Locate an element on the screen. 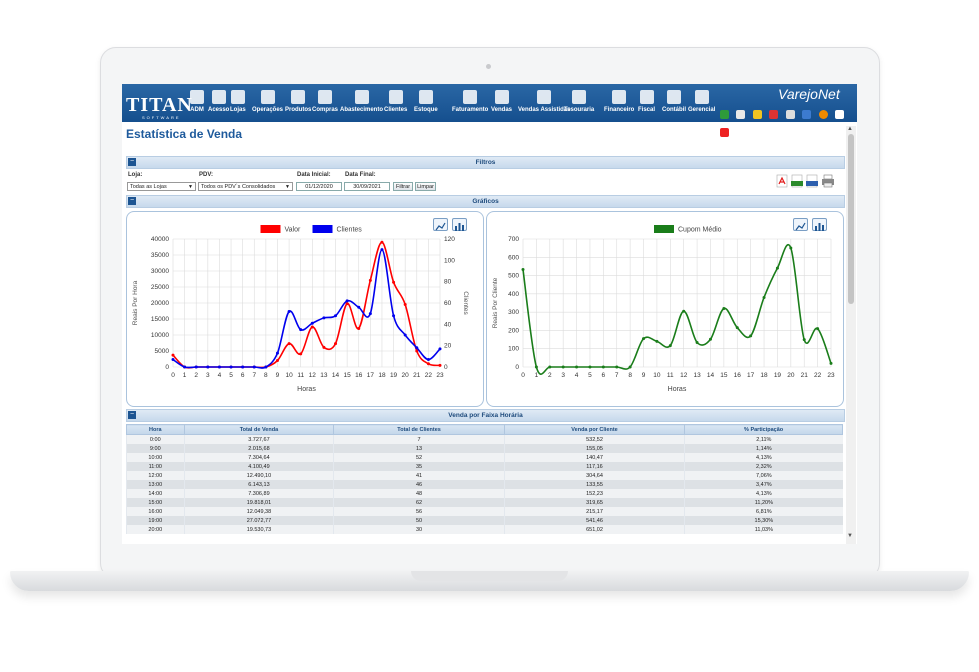 The width and height of the screenshot is (979, 672). x-tick-label: 1 is located at coordinates (537, 375).